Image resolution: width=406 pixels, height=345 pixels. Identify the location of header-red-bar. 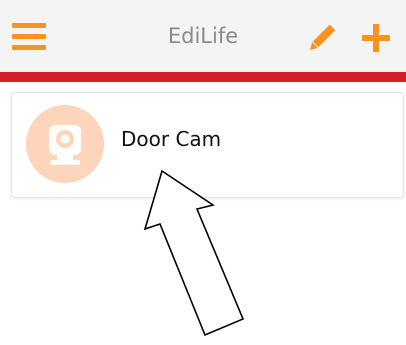
(203, 77).